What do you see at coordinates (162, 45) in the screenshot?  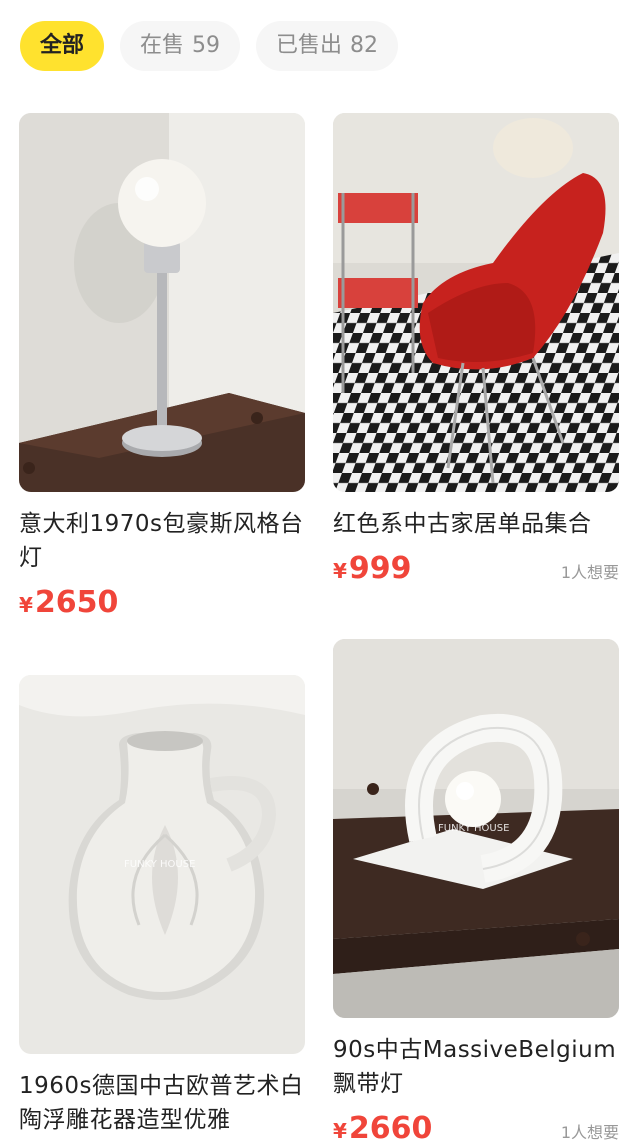 I see `tab-on-sale-label: 在售` at bounding box center [162, 45].